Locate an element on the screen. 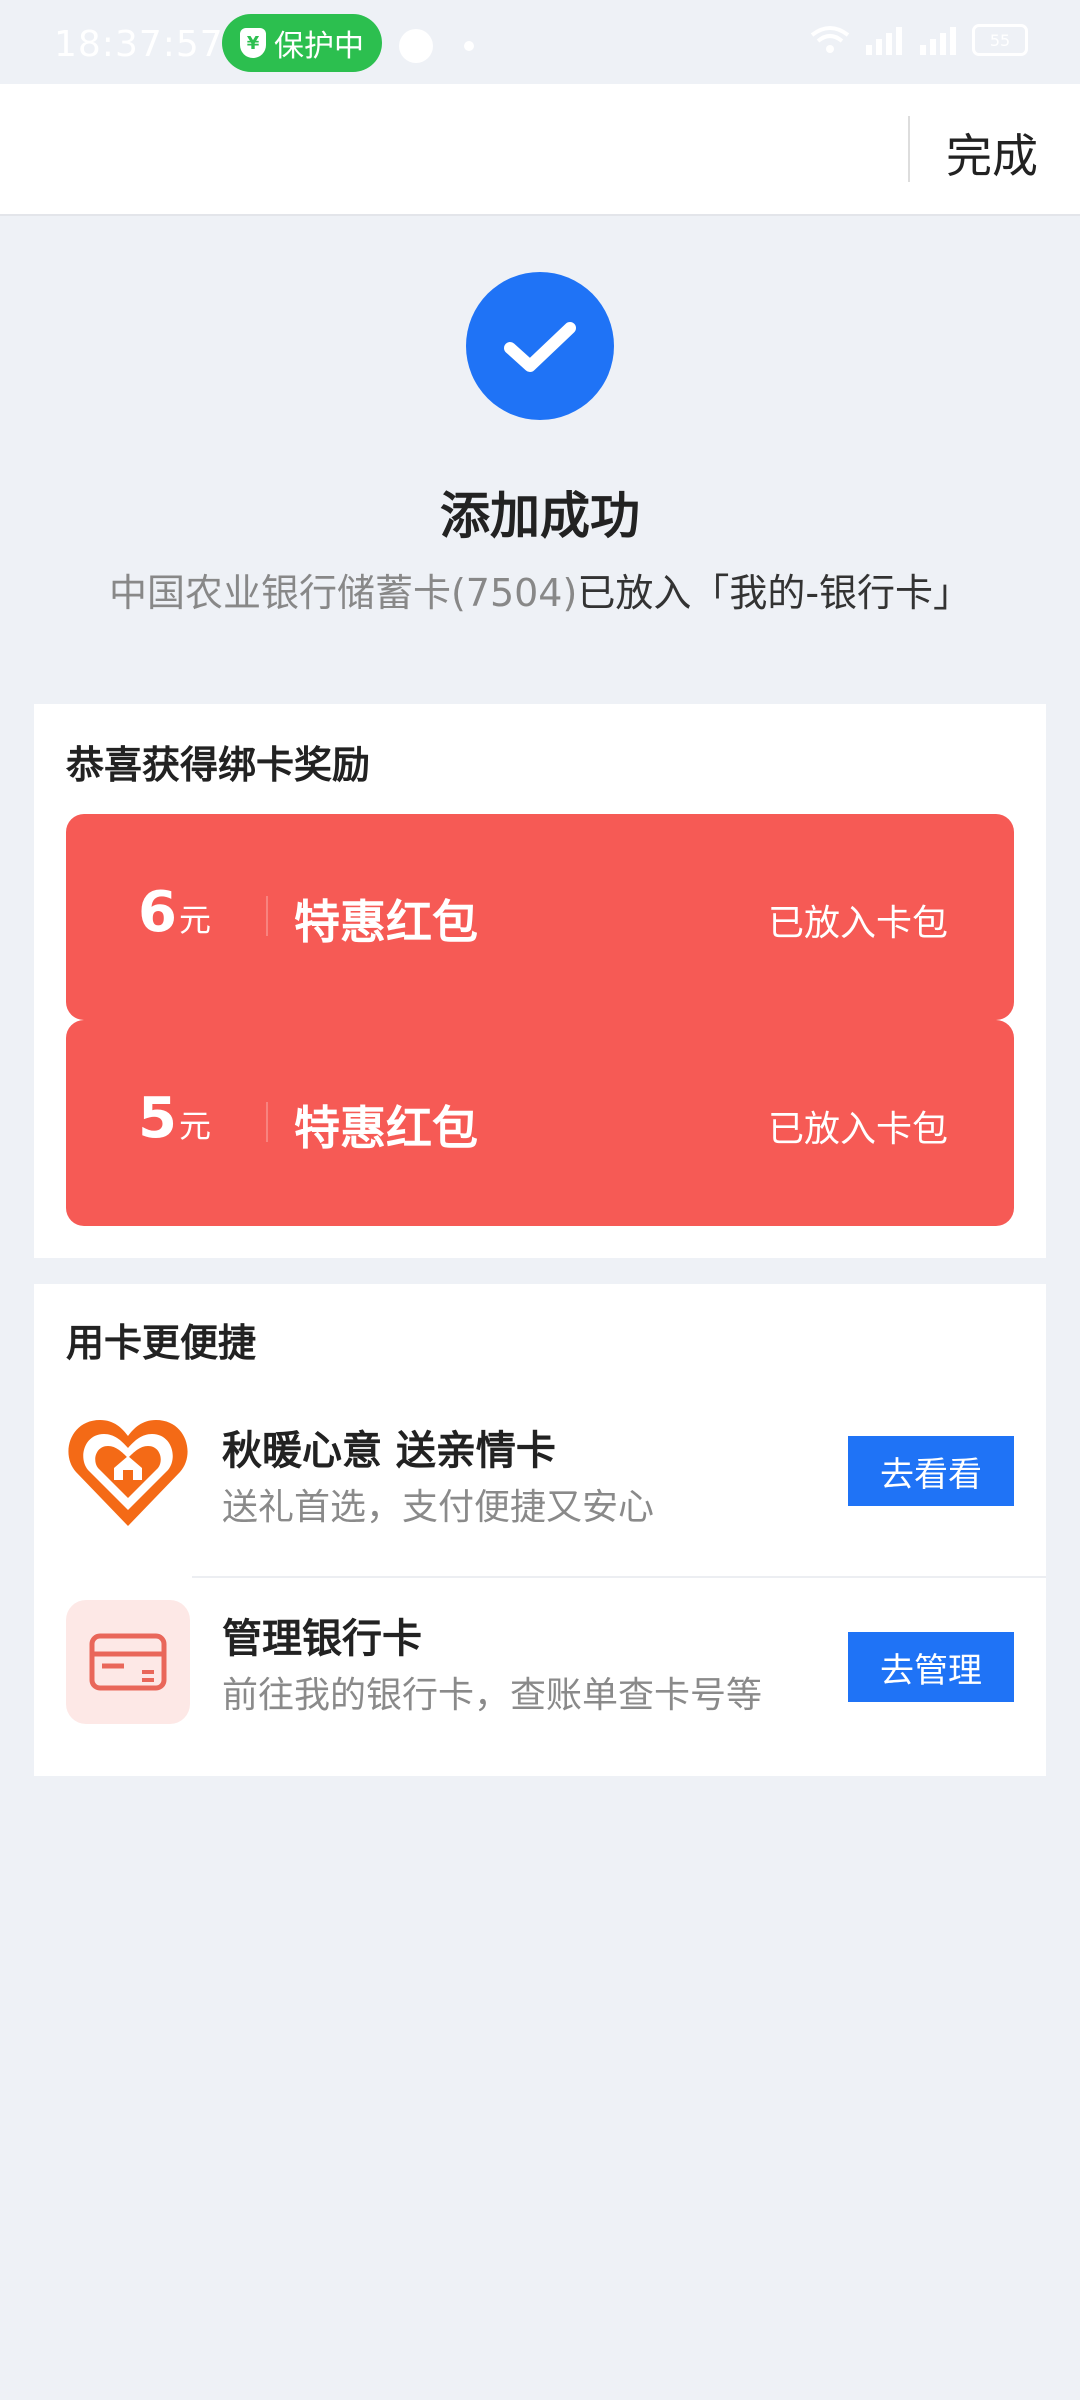 Image resolution: width=1080 pixels, height=2400 pixels. row-divider is located at coordinates (619, 1577).